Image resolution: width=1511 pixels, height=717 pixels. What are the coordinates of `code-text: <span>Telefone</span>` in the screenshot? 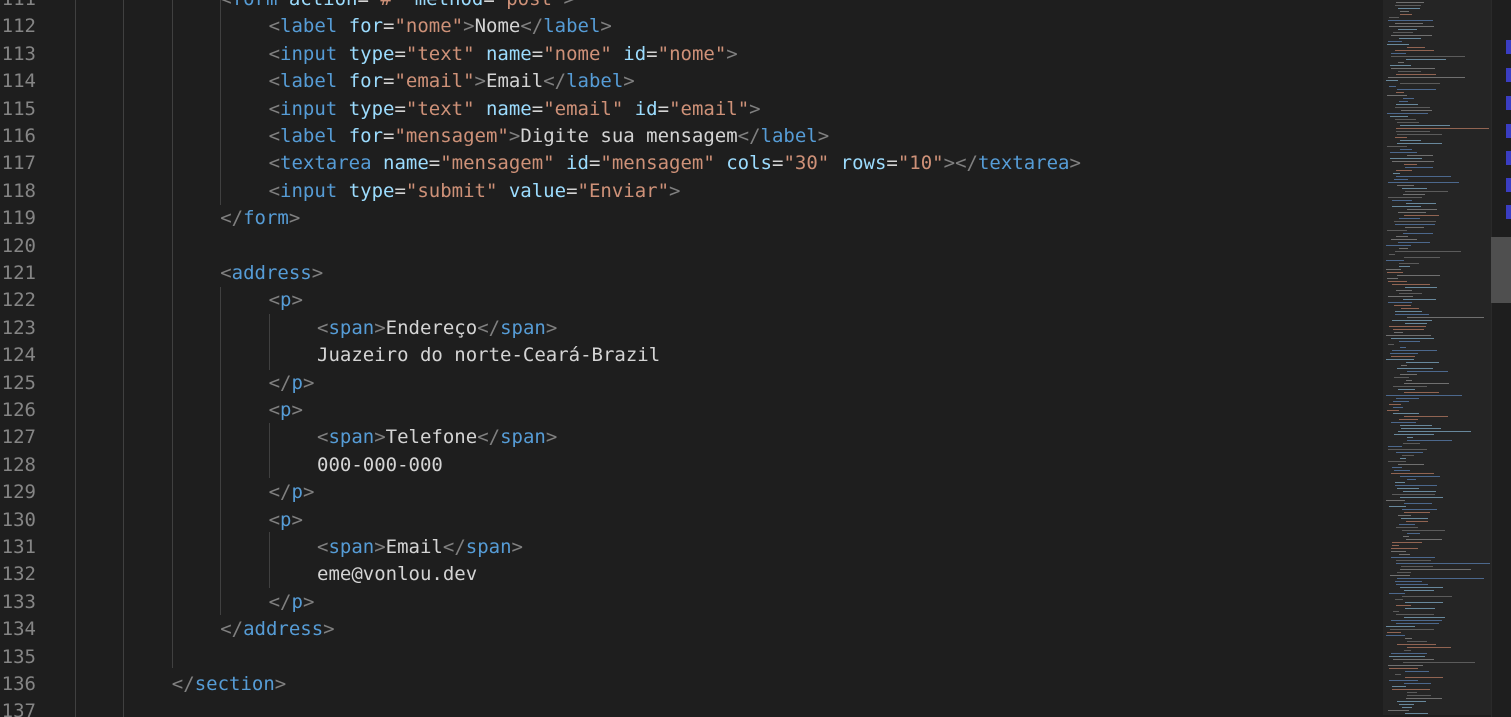 It's located at (437, 437).